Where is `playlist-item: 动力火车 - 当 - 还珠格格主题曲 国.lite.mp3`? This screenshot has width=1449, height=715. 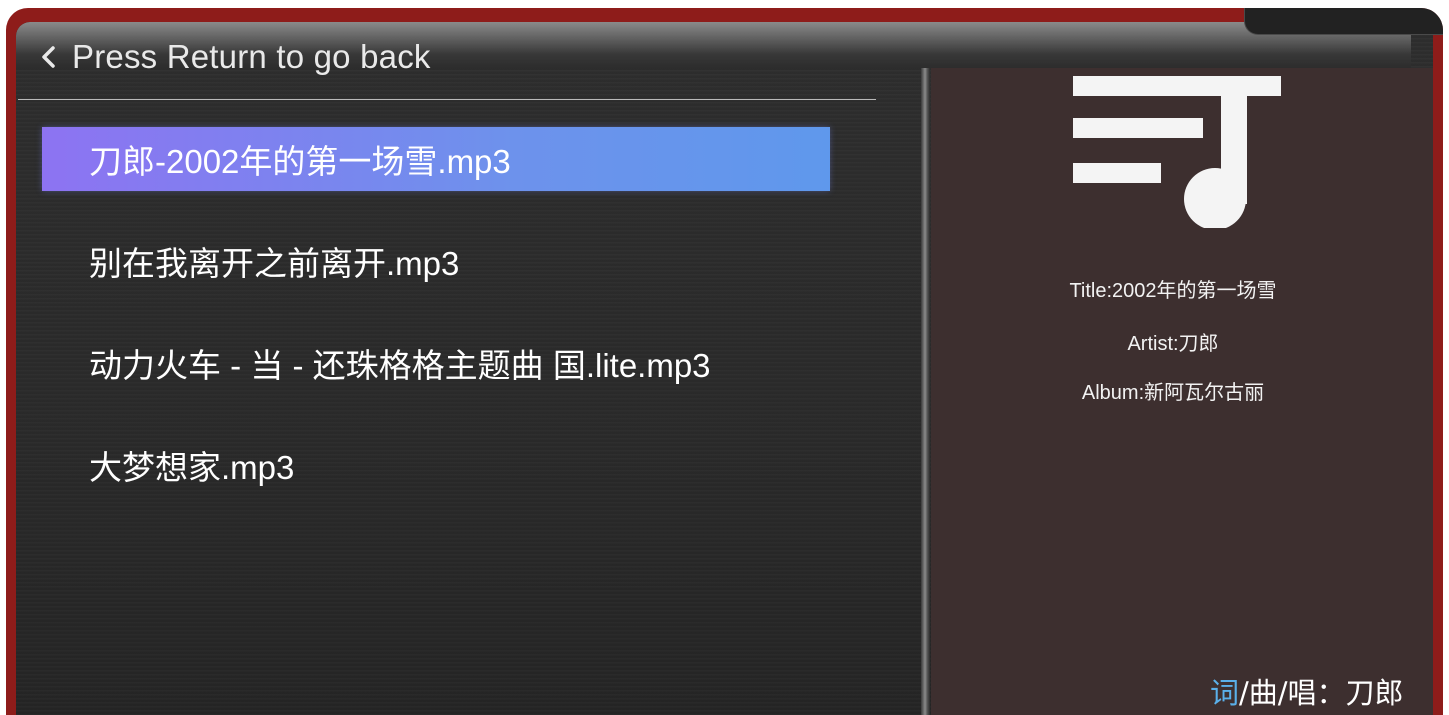 playlist-item: 动力火车 - 当 - 还珠格格主题曲 国.lite.mp3 is located at coordinates (436, 363).